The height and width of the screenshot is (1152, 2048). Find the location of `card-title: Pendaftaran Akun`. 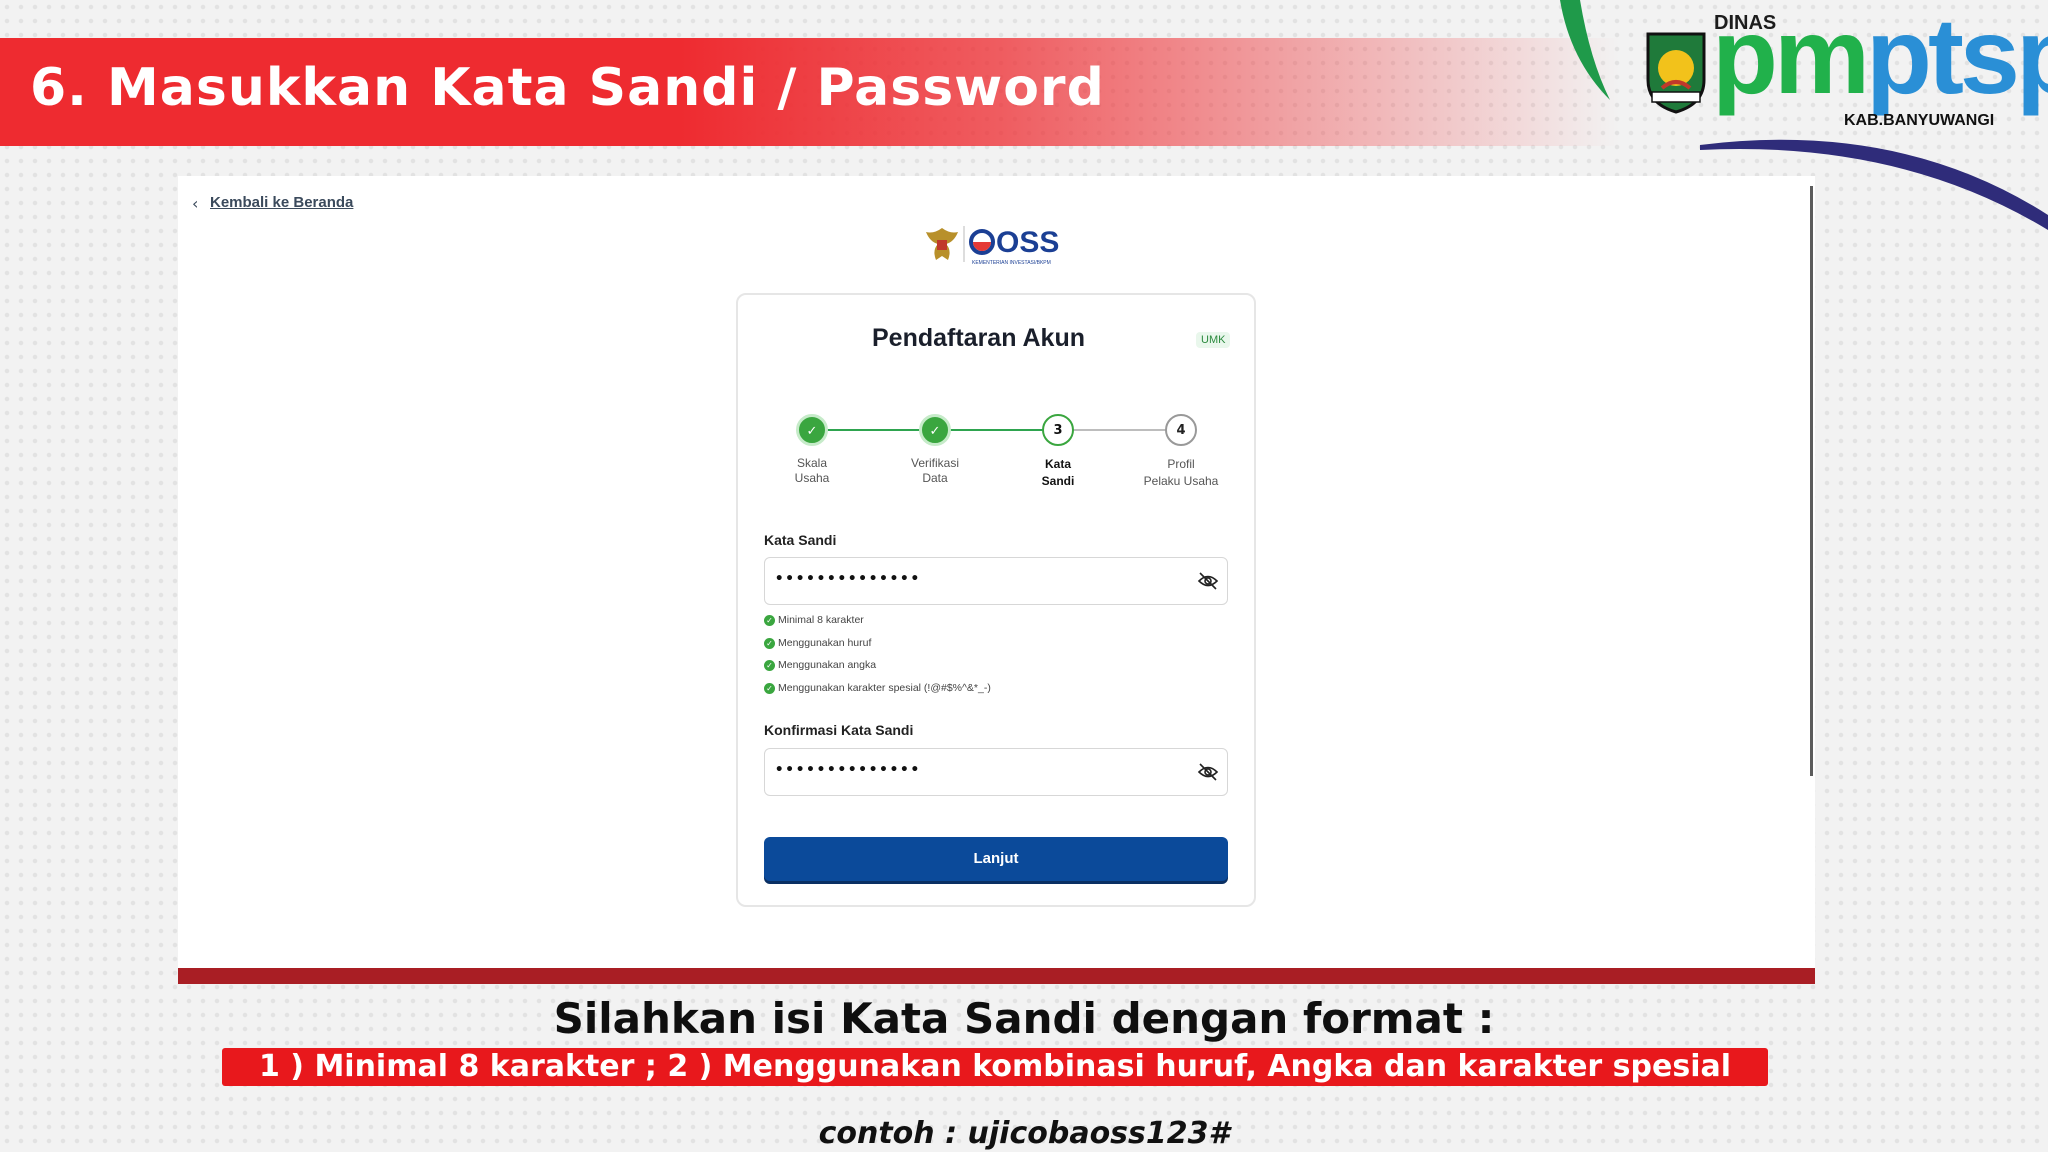

card-title: Pendaftaran Akun is located at coordinates (979, 338).